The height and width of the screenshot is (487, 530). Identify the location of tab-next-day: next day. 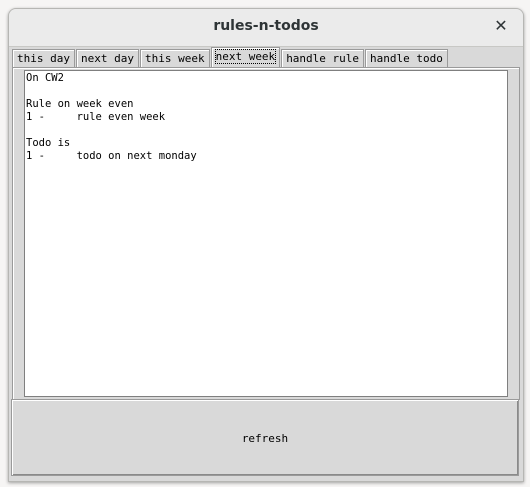
(107, 58).